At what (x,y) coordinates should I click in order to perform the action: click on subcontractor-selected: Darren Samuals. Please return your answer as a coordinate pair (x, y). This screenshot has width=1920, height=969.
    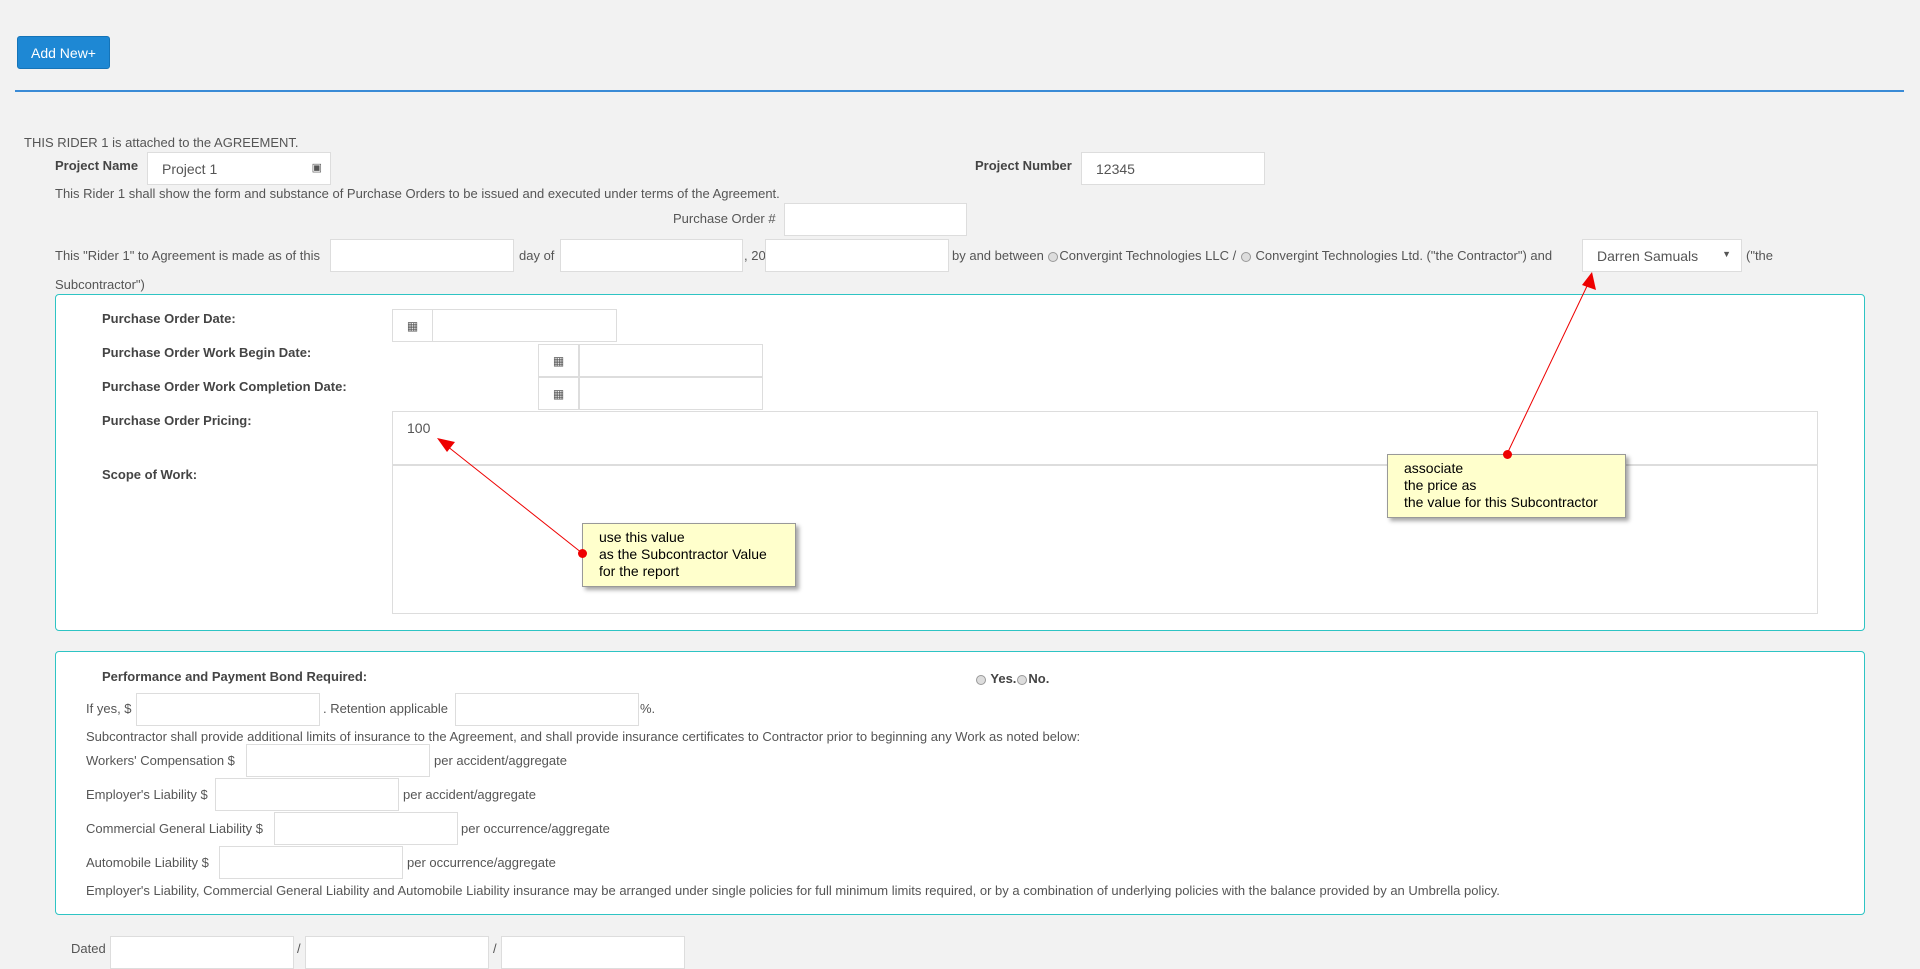
    Looking at the image, I should click on (1648, 256).